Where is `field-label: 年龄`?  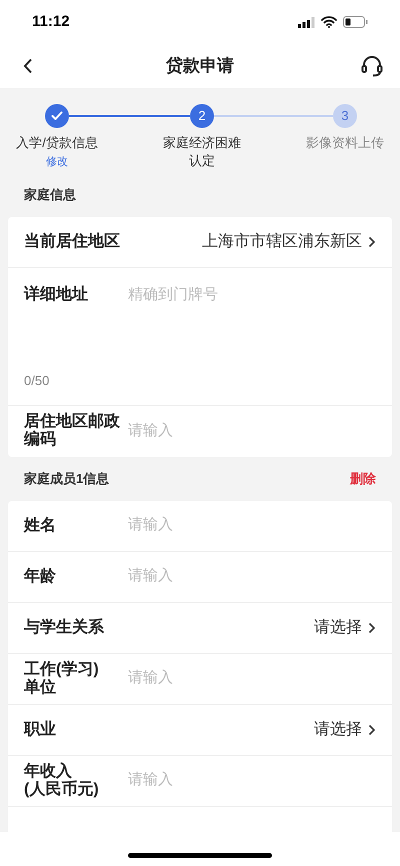
field-label: 年龄 is located at coordinates (40, 577).